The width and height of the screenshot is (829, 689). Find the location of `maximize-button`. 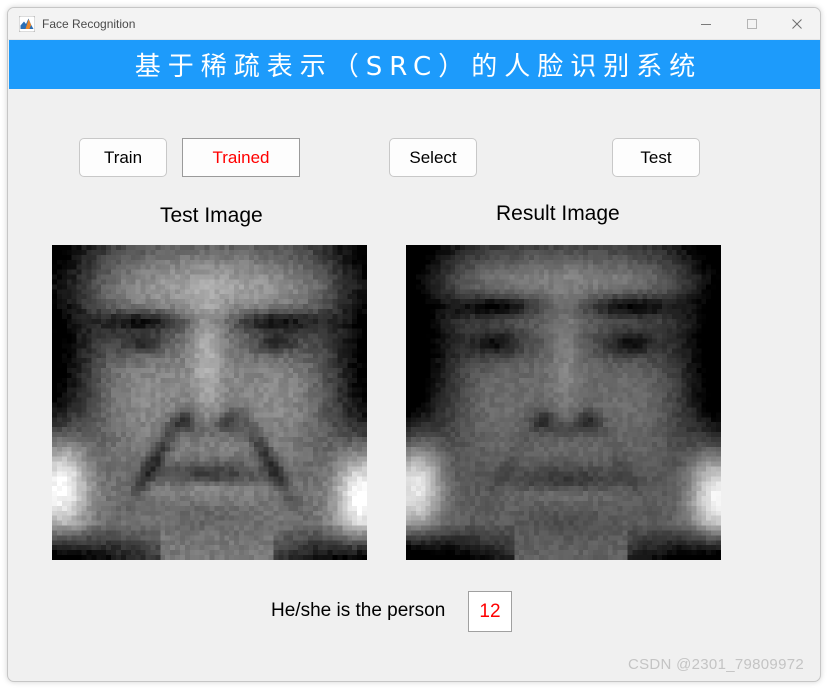

maximize-button is located at coordinates (751, 23).